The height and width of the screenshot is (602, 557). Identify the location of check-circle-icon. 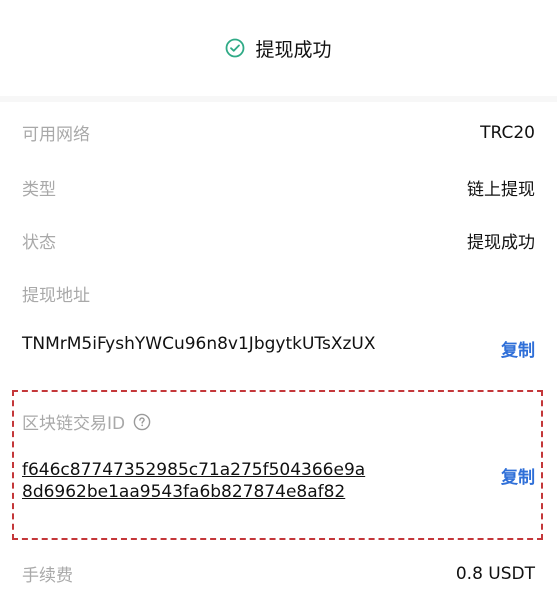
(235, 48).